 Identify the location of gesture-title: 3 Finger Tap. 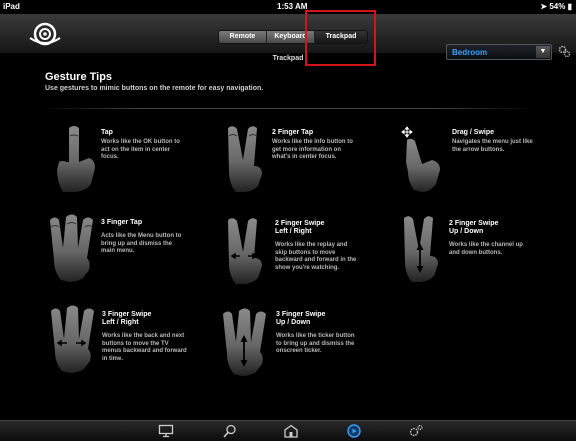
(122, 222).